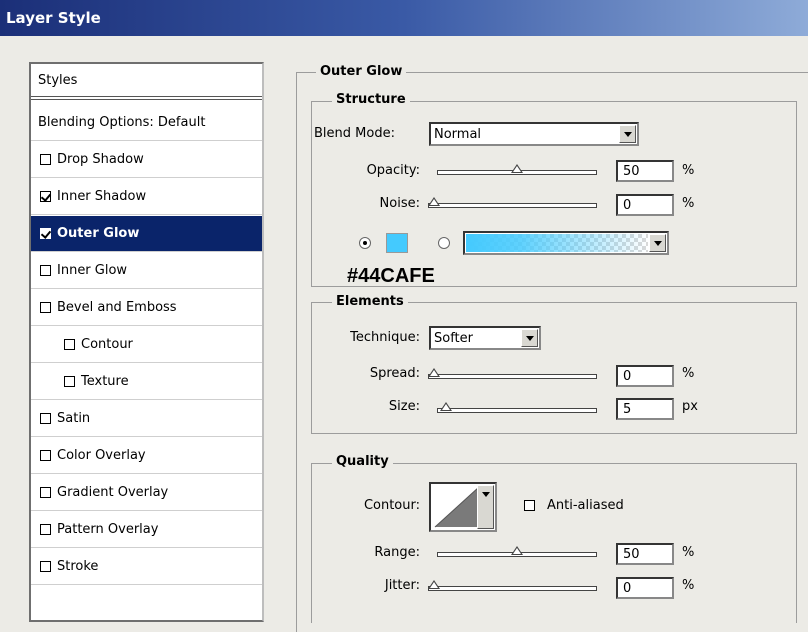  What do you see at coordinates (402, 585) in the screenshot?
I see `jitter-label: Jitter:` at bounding box center [402, 585].